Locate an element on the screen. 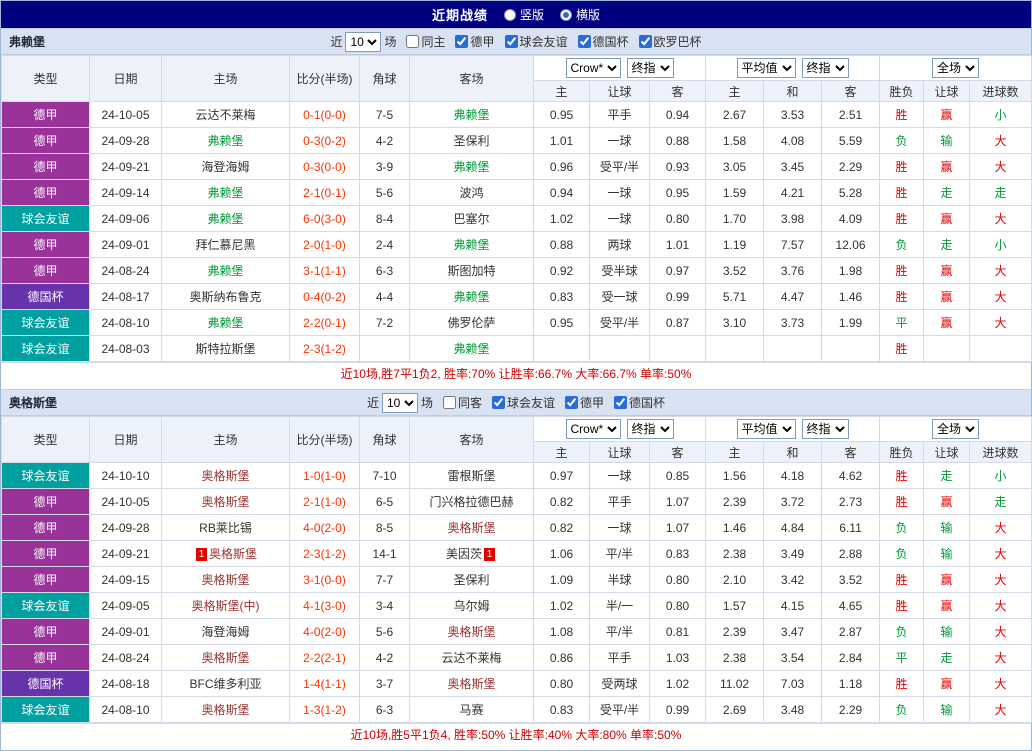 The height and width of the screenshot is (751, 1032). asia-odds-header: Crow* 终指 is located at coordinates (619, 429).